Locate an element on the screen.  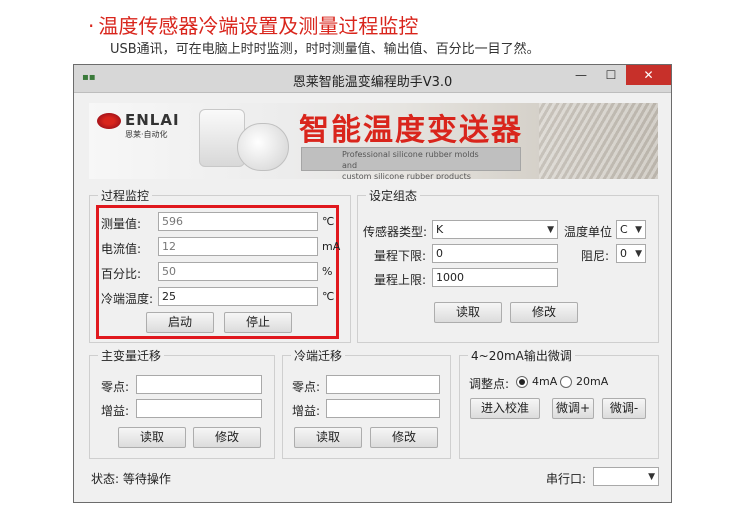
cold-gain-label: 增益: is located at coordinates (306, 411).